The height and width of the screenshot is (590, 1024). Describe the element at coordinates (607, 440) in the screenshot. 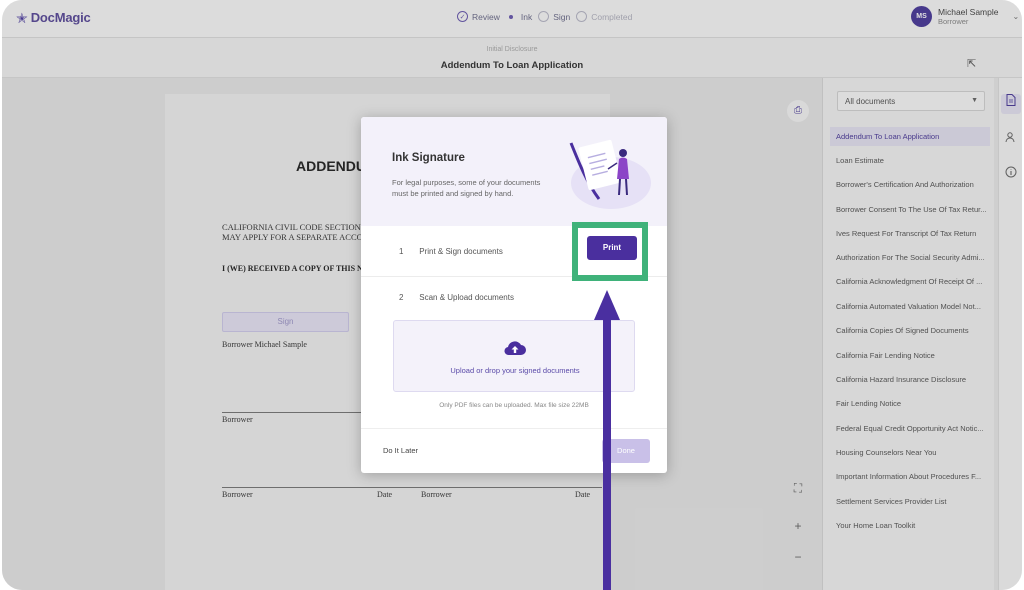

I see `pointer-arrow-icon` at that location.